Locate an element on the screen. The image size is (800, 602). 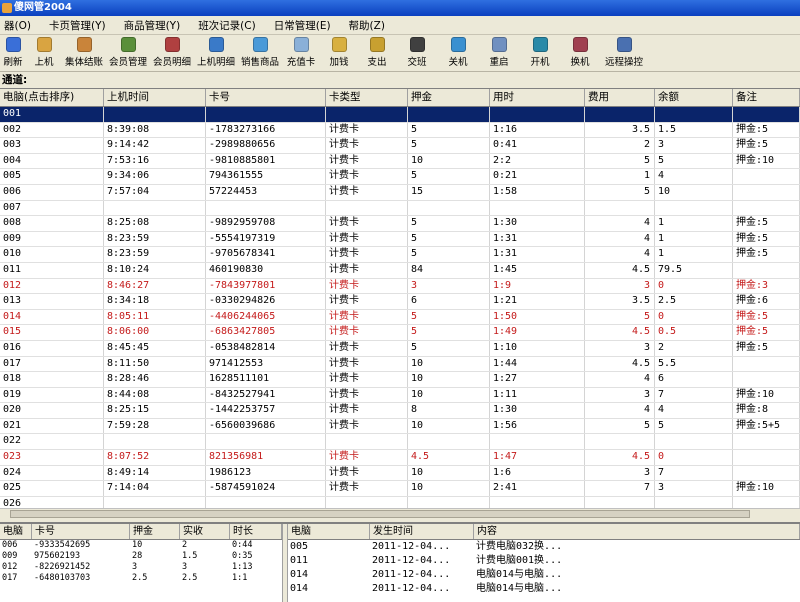
table-row: 012 8:46:27 -7843977801 计费卡 3 1:9 3 0 押金:3 is located at coordinates (400, 286).